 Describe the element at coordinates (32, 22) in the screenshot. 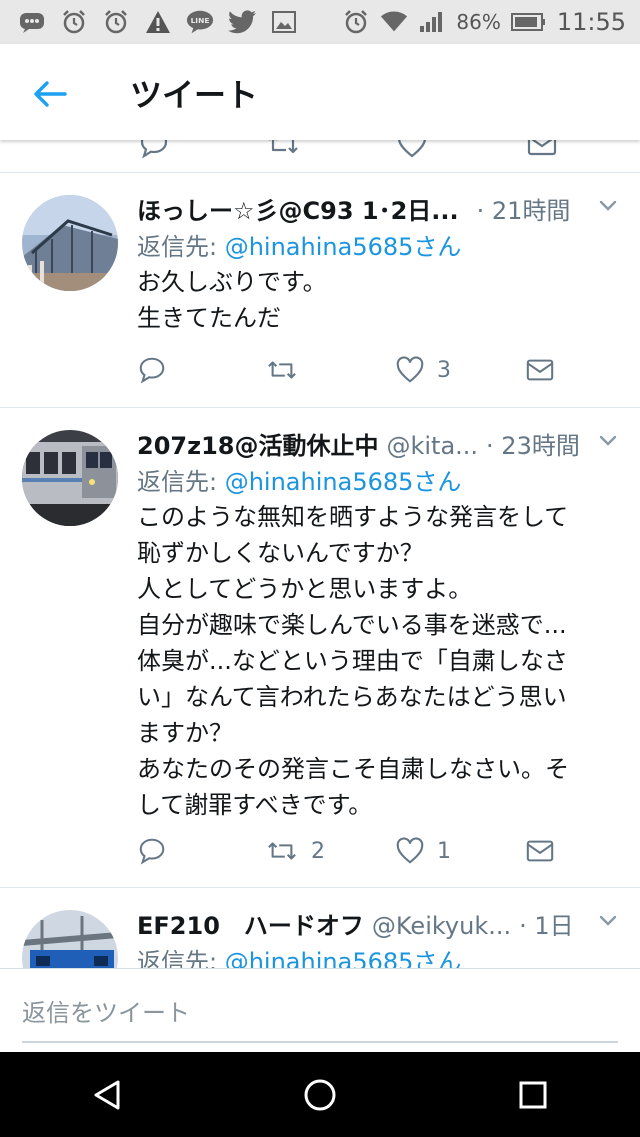

I see `messenger-icon` at that location.